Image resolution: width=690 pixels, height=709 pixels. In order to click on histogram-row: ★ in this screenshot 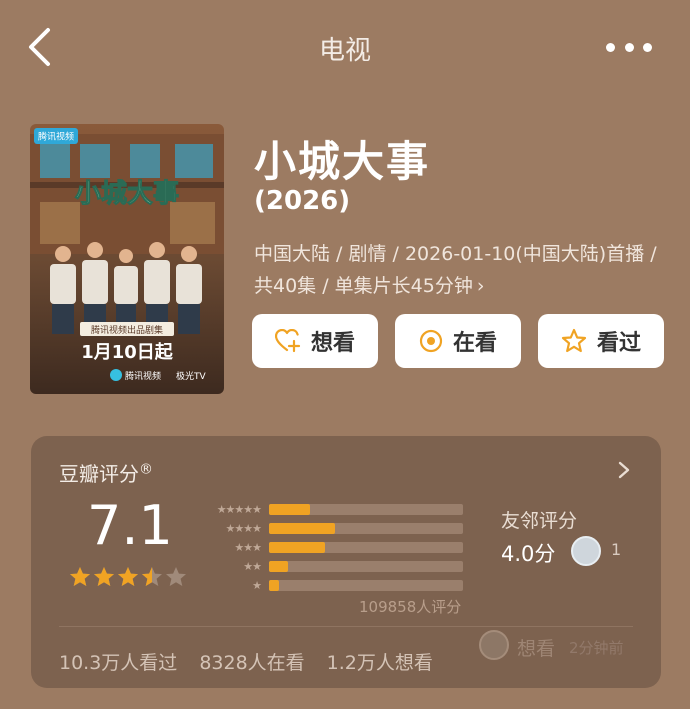, I will do `click(330, 585)`.